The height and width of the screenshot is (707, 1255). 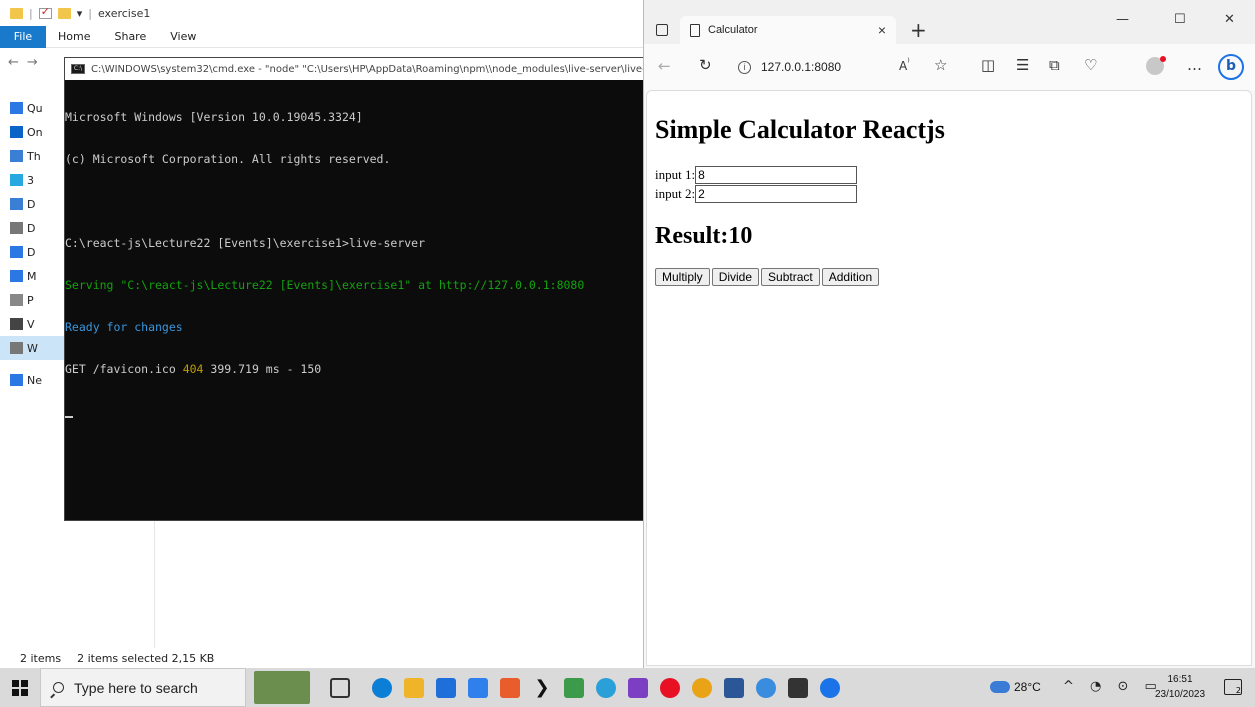 I want to click on weather-widget: 28°C, so click(x=1015, y=687).